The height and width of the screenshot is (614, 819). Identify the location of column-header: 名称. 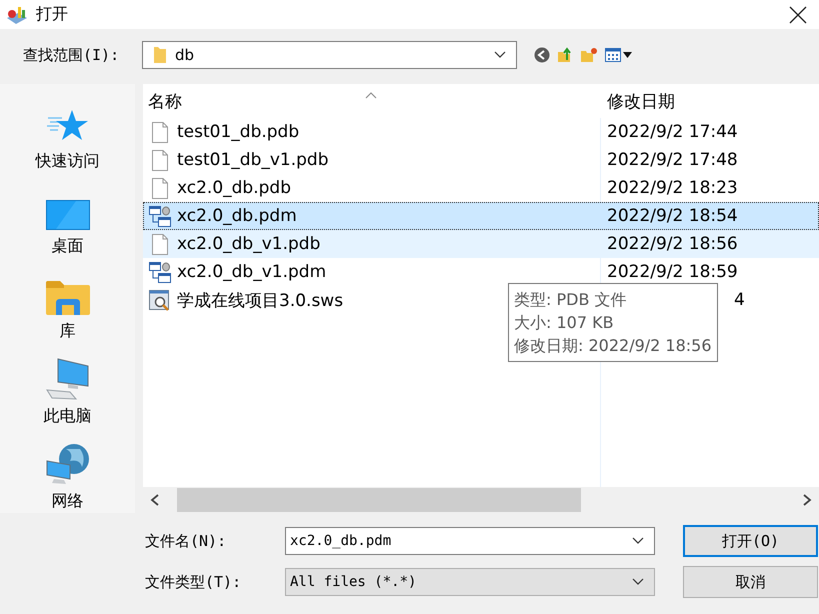
(165, 102).